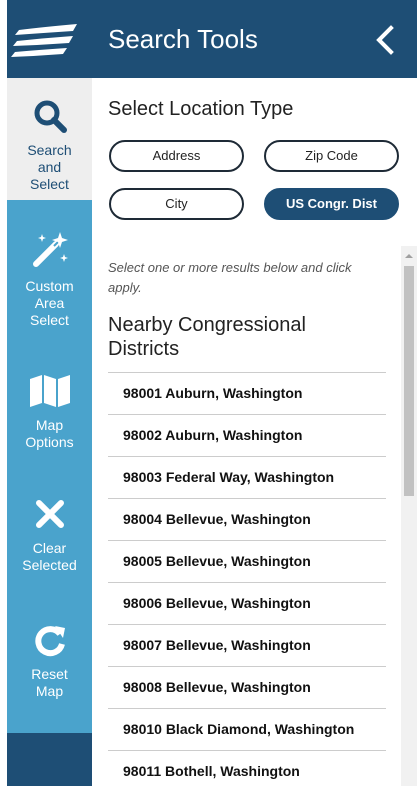 Image resolution: width=417 pixels, height=786 pixels. I want to click on rail-custom-line2: Area, so click(49, 303).